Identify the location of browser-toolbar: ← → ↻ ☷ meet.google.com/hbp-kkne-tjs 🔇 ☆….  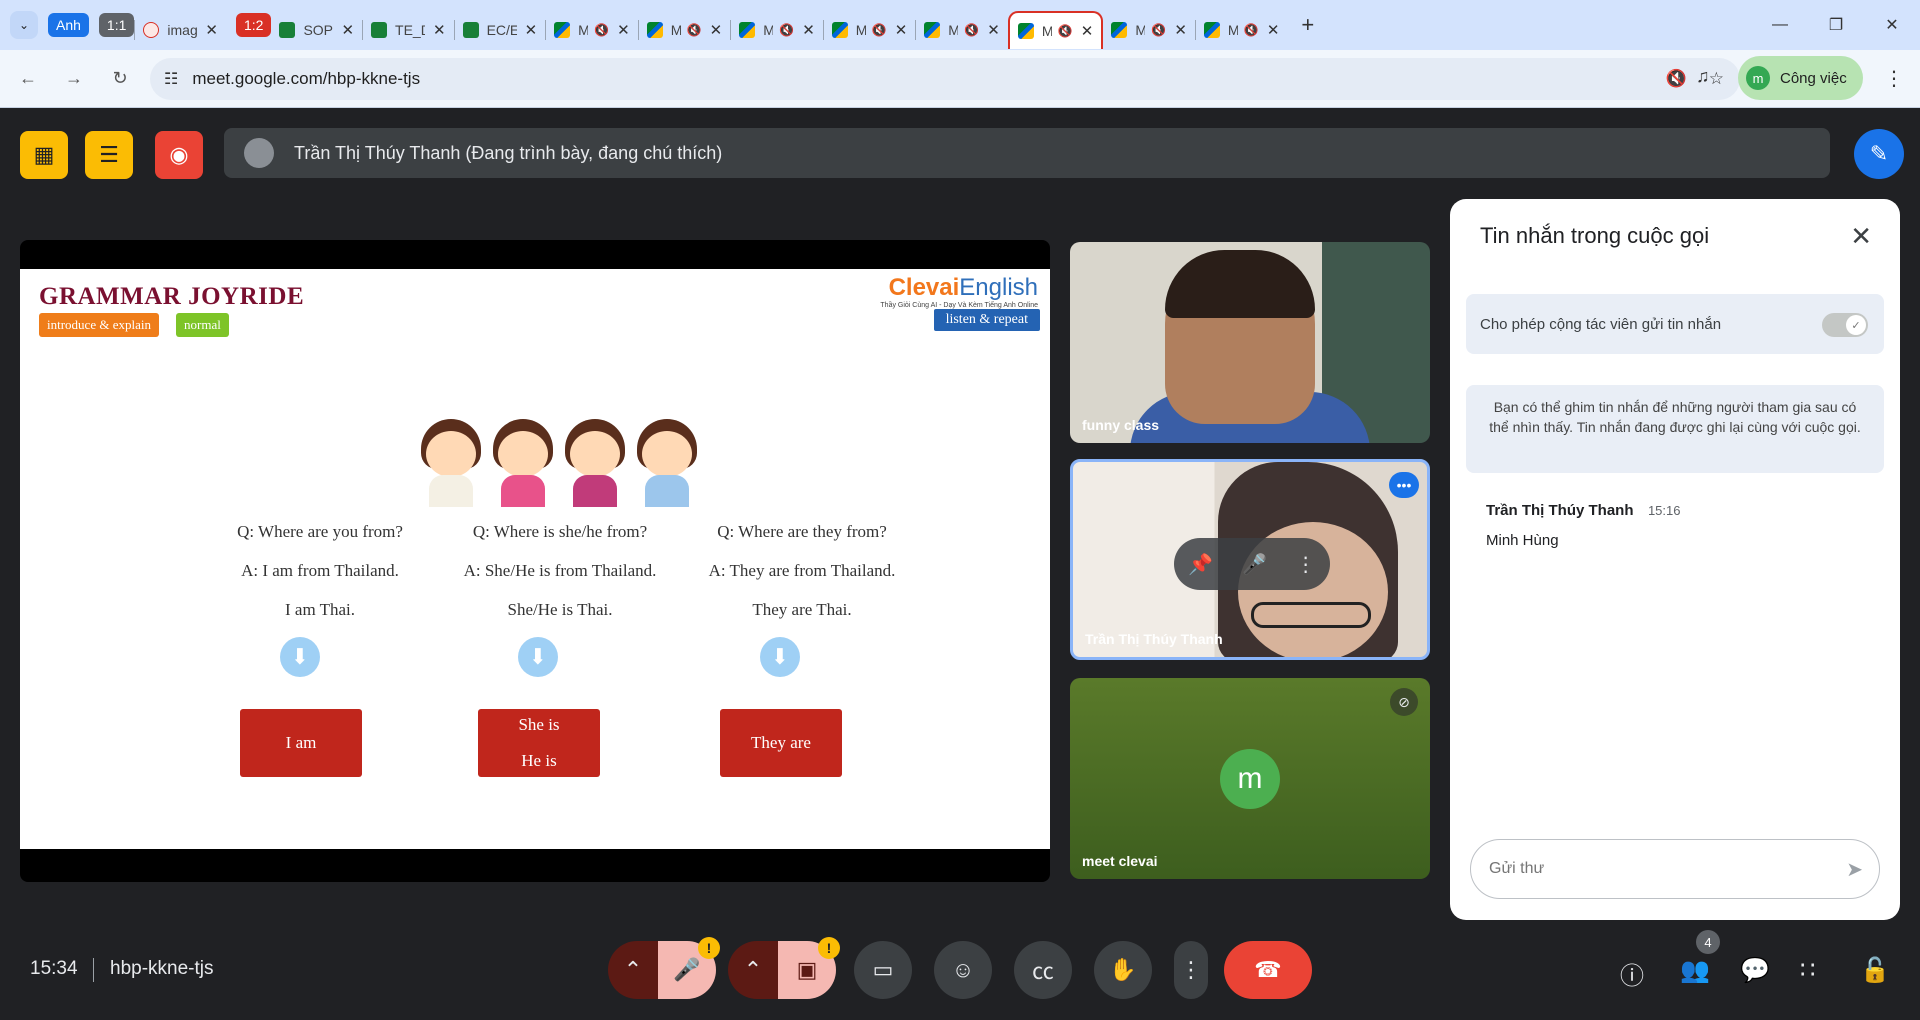
(960, 79).